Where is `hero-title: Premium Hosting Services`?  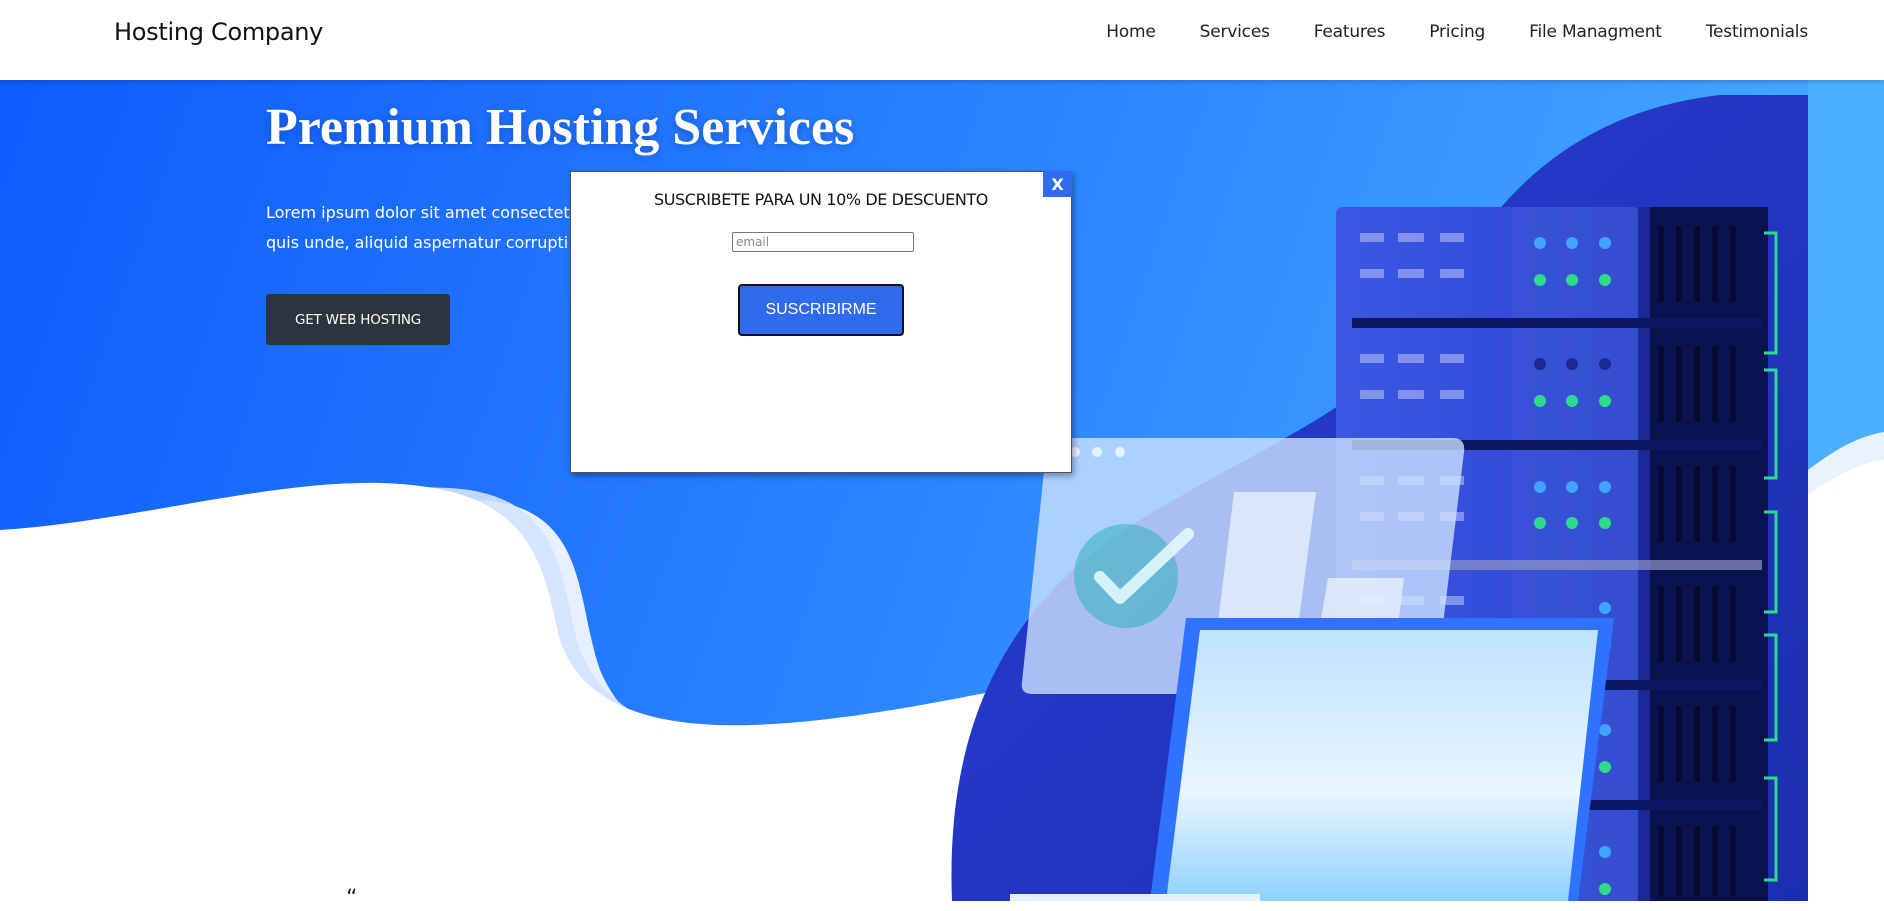 hero-title: Premium Hosting Services is located at coordinates (560, 127).